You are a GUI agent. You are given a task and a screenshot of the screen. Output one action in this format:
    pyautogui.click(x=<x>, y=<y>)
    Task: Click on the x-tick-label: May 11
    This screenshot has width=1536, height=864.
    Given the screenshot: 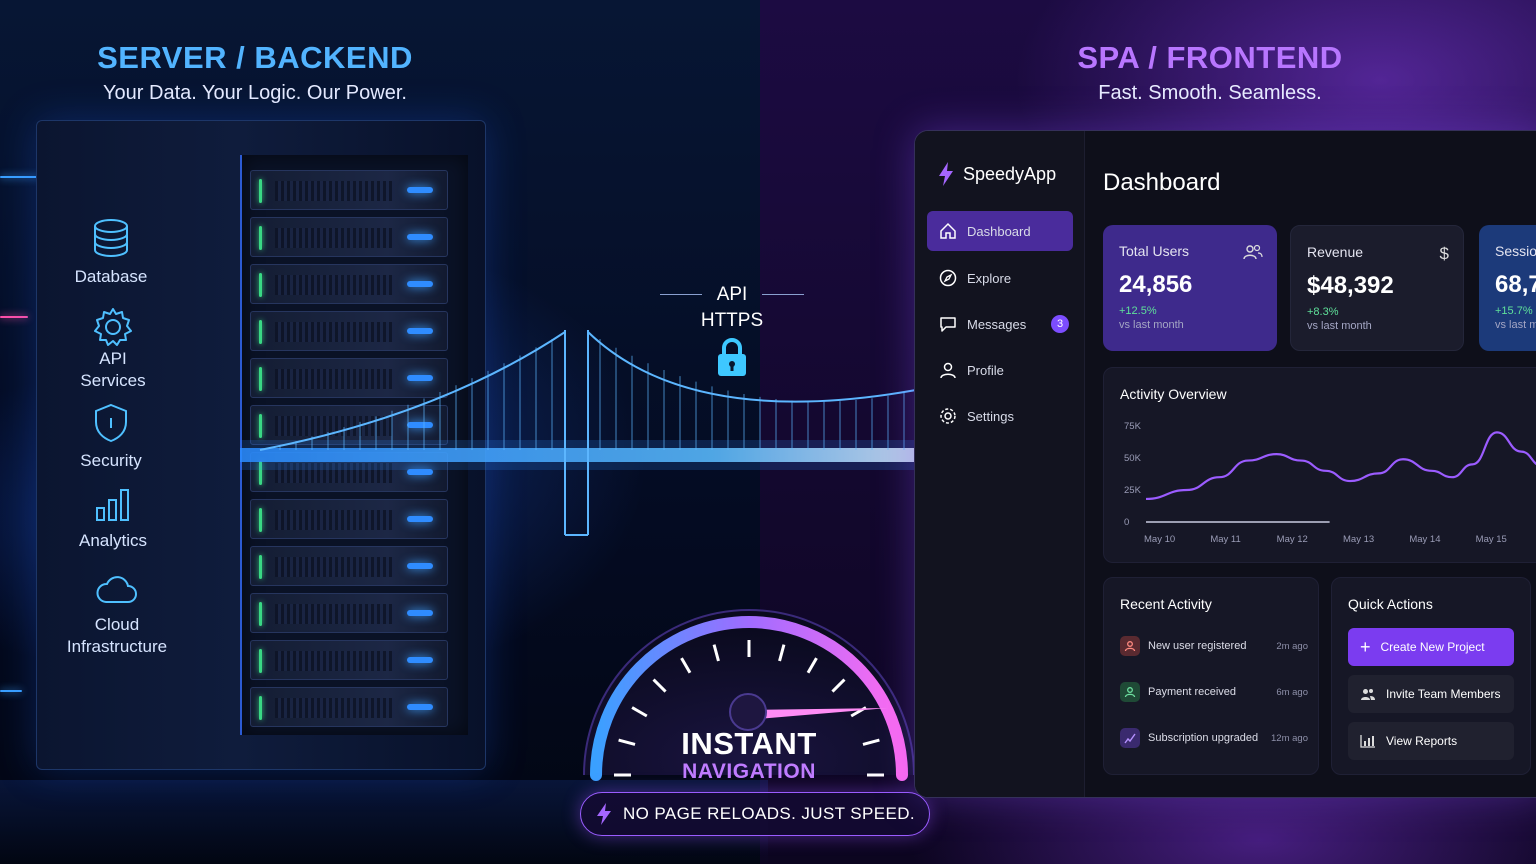 What is the action you would take?
    pyautogui.click(x=1225, y=539)
    